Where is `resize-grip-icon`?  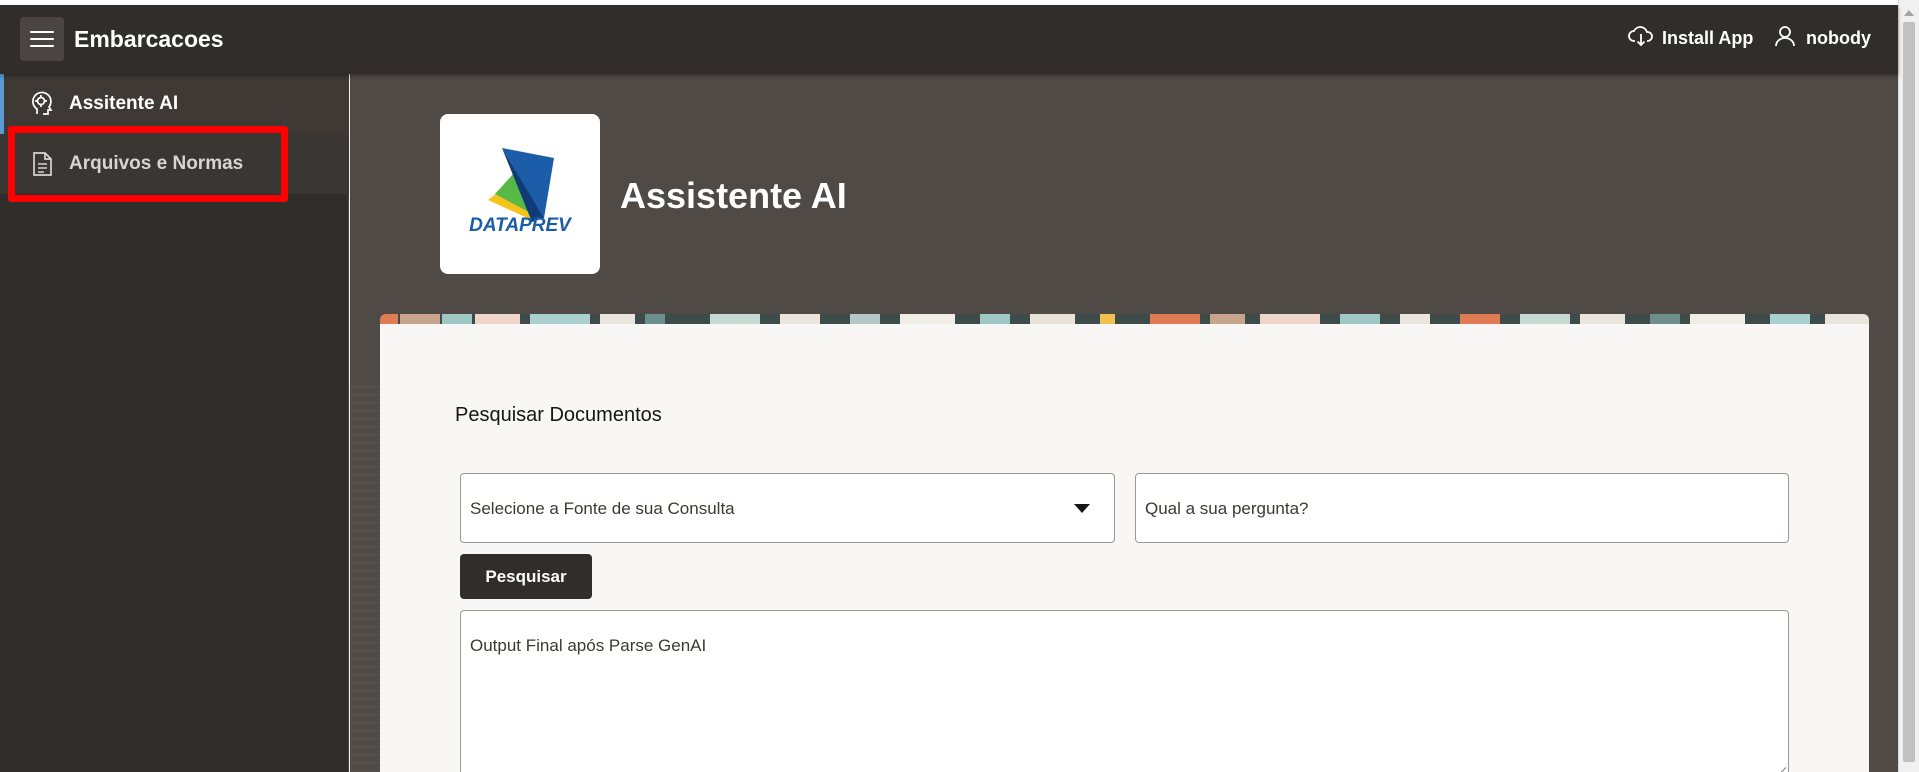
resize-grip-icon is located at coordinates (1781, 769).